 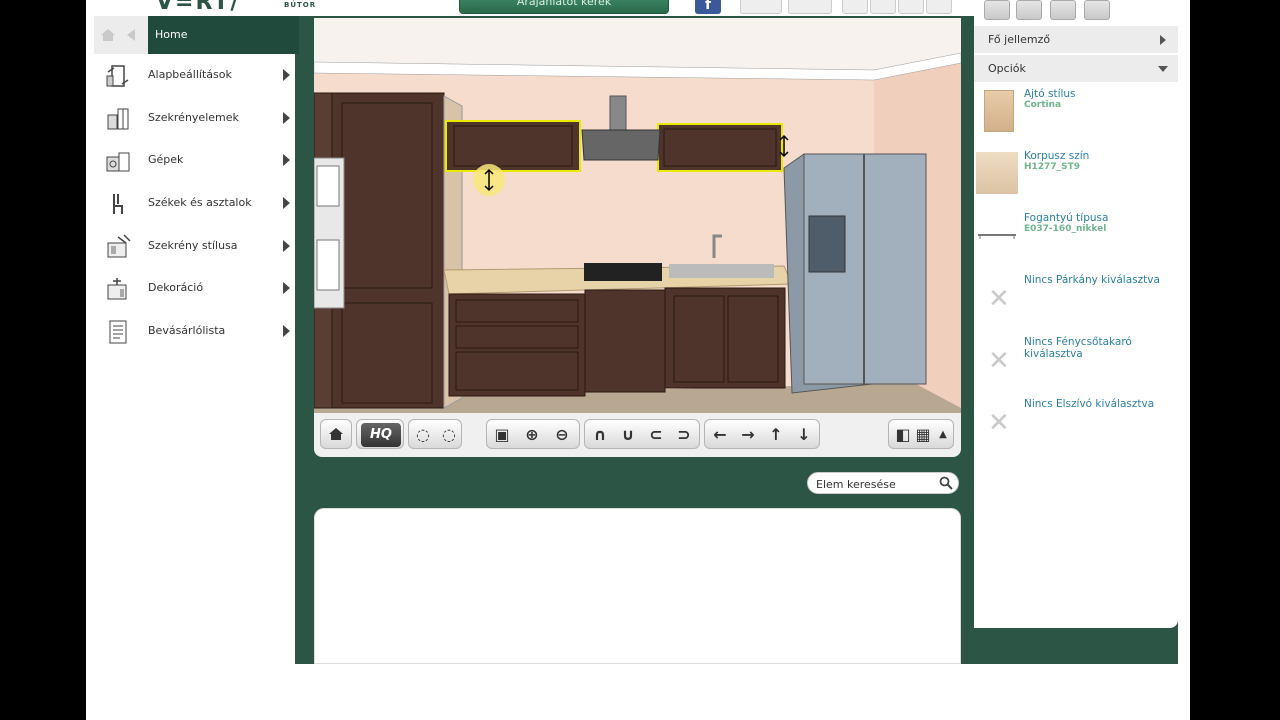 What do you see at coordinates (600, 435) in the screenshot?
I see `rotate-up-icon: ∩` at bounding box center [600, 435].